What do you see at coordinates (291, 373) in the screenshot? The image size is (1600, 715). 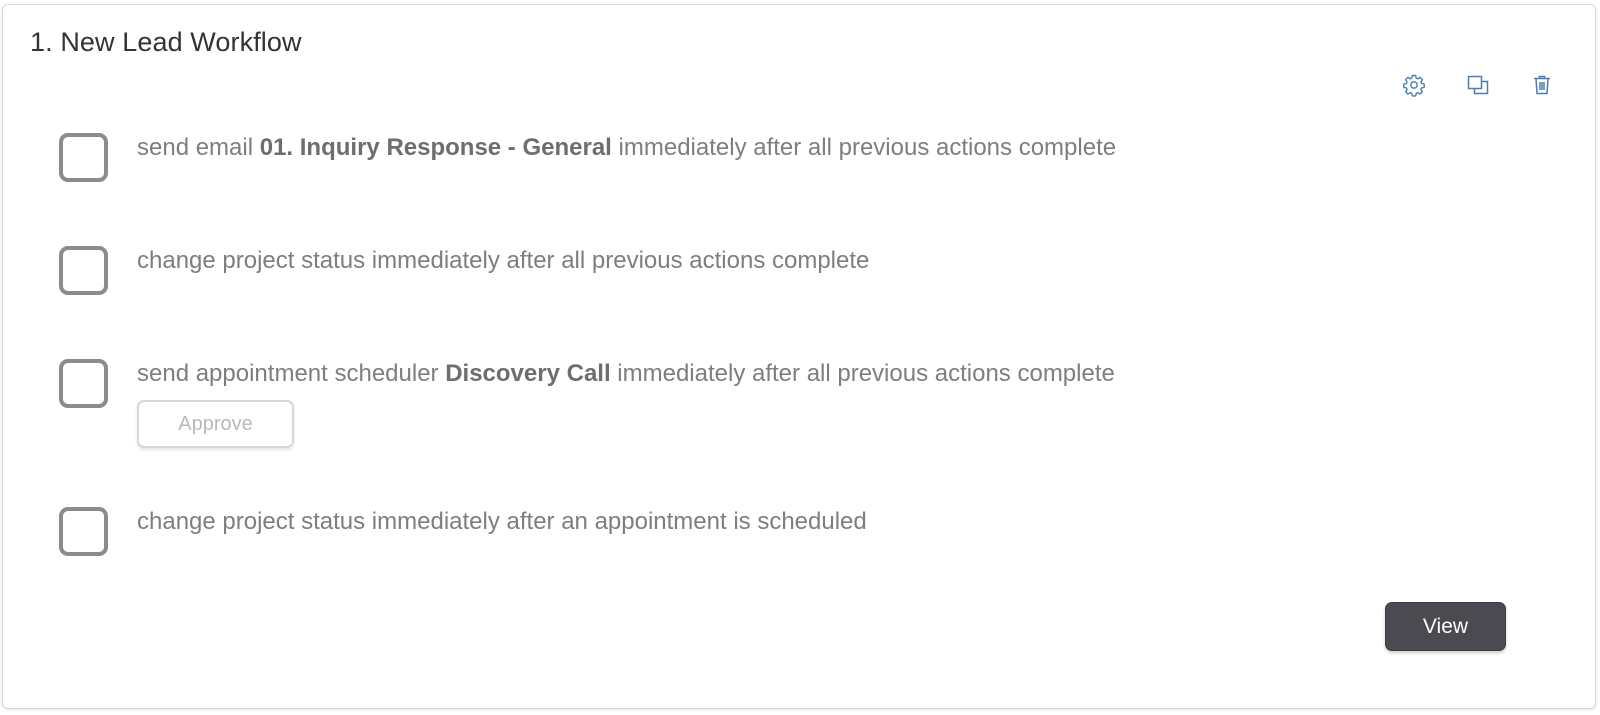 I see `action-prefix: send appointment scheduler` at bounding box center [291, 373].